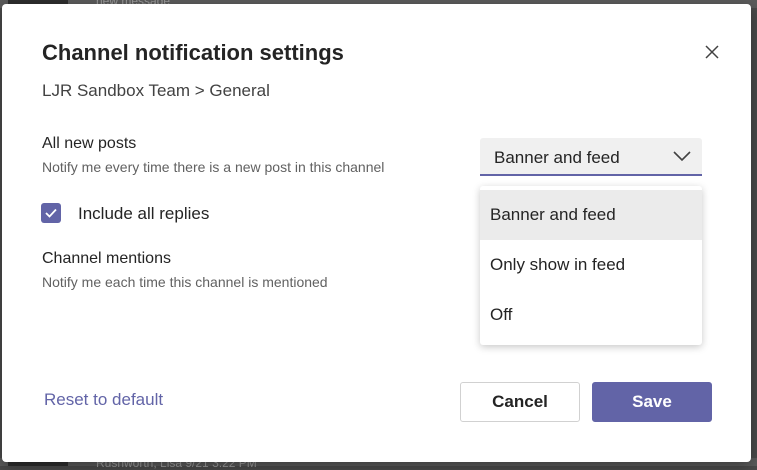 The image size is (757, 470). I want to click on channel-mentions-label: Channel mentions, so click(106, 258).